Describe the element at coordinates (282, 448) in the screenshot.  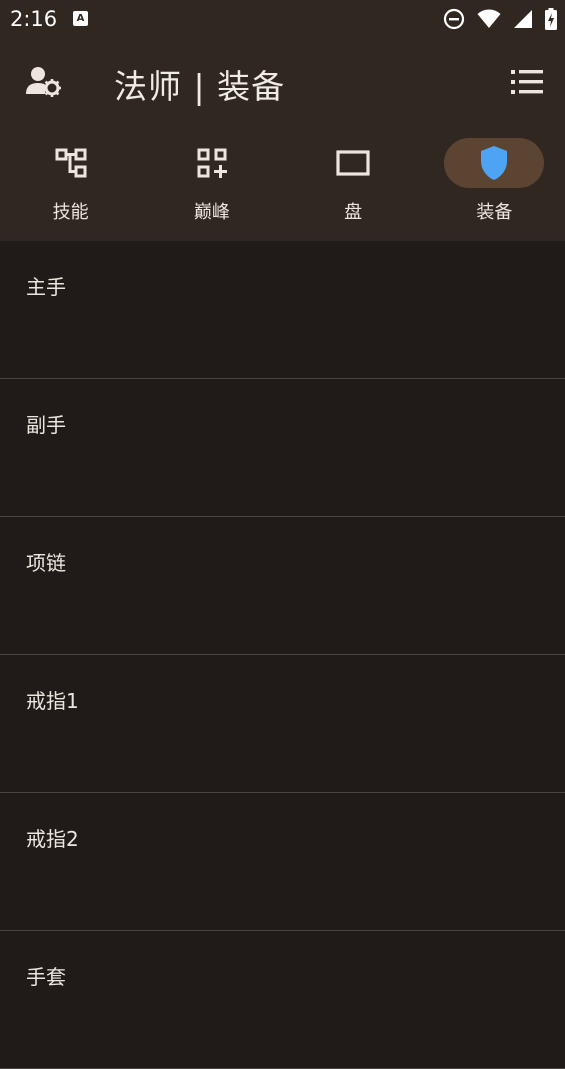
I see `list-item-off-hand: 副手` at that location.